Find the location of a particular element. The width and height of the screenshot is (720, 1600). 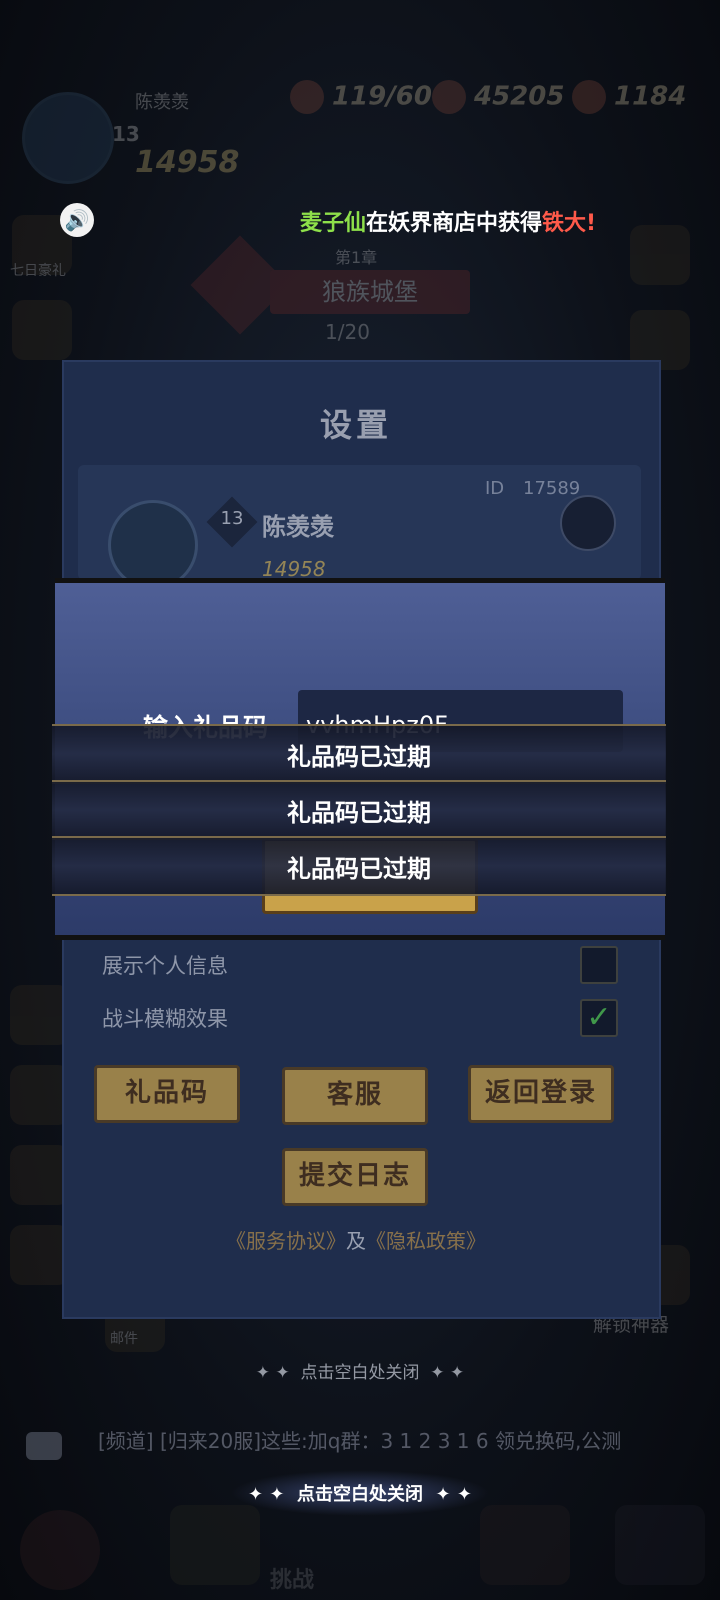

settings-title: 设置 is located at coordinates (356, 425).